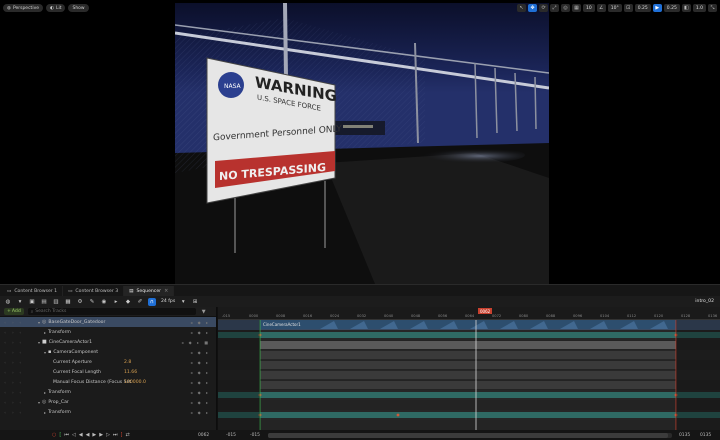  I want to click on wrench-icon: ✎, so click(92, 302).